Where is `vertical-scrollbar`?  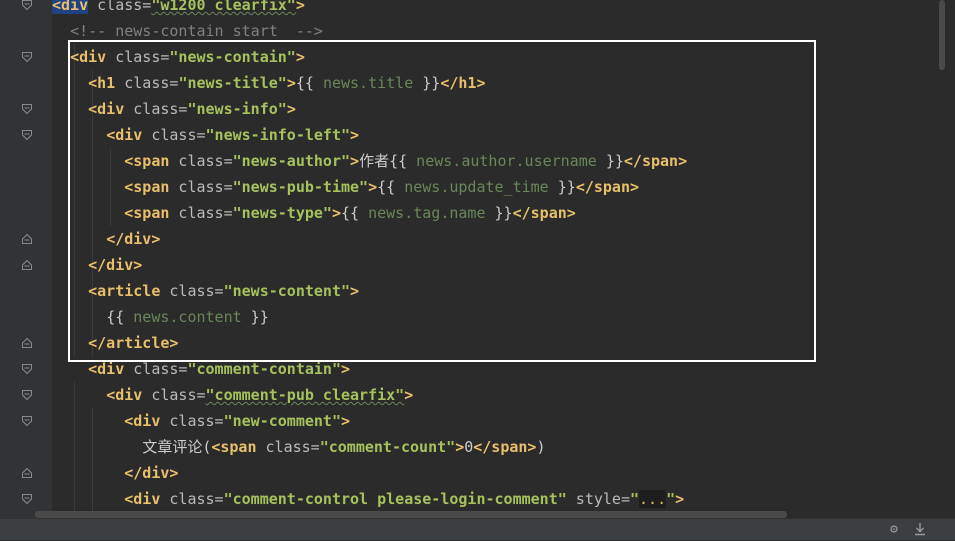 vertical-scrollbar is located at coordinates (942, 259).